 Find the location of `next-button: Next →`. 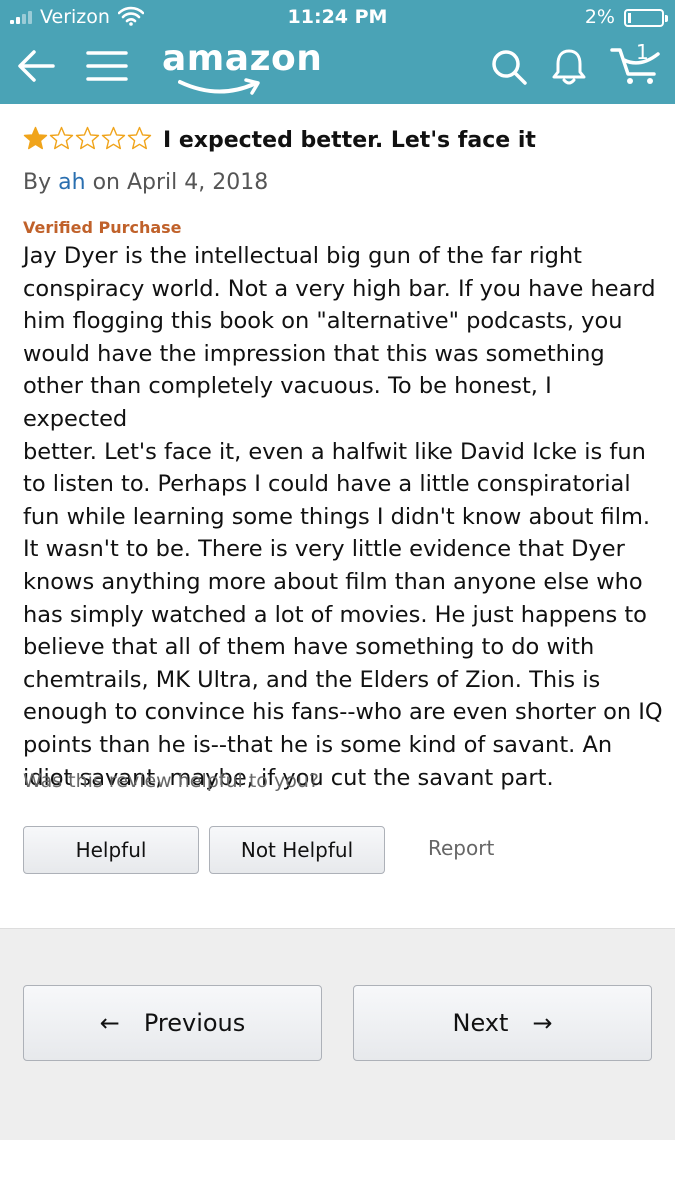

next-button: Next → is located at coordinates (502, 1023).